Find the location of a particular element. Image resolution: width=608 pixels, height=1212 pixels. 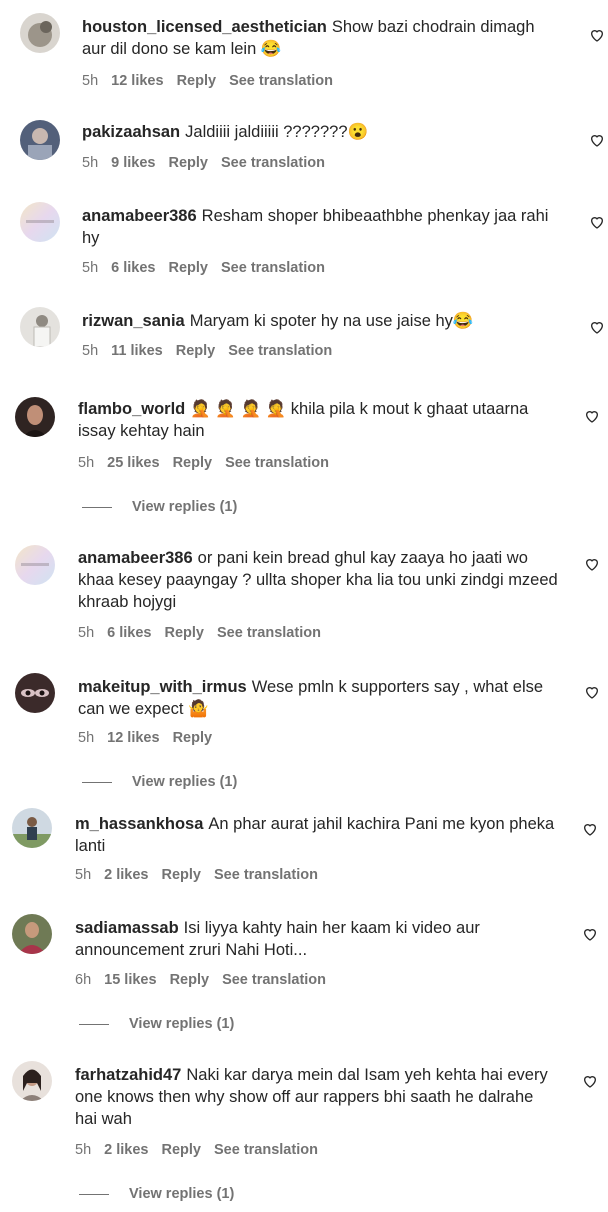

username: houston_licensed_aesthetician is located at coordinates (204, 27).